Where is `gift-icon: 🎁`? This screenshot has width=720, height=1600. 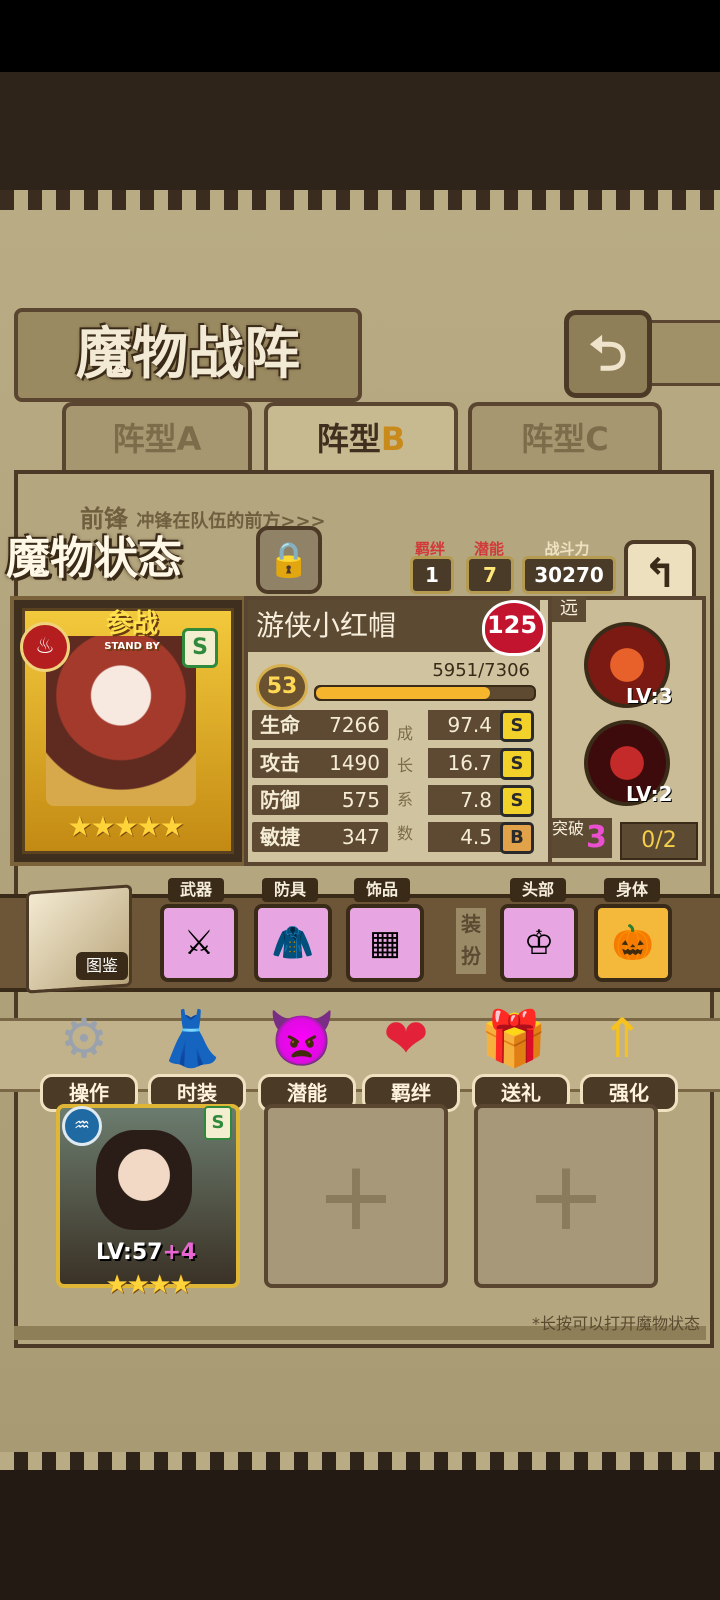 gift-icon: 🎁 is located at coordinates (514, 1039).